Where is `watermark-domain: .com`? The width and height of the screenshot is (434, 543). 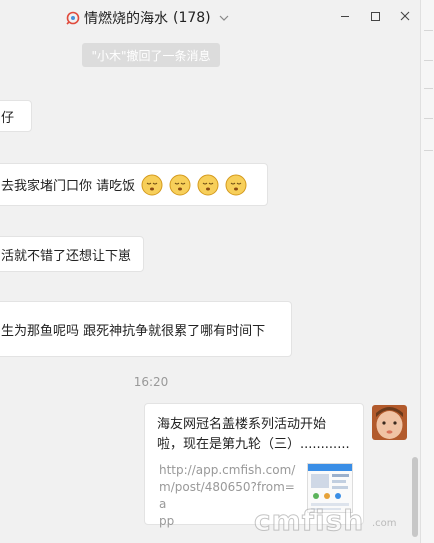 watermark-domain: .com is located at coordinates (384, 523).